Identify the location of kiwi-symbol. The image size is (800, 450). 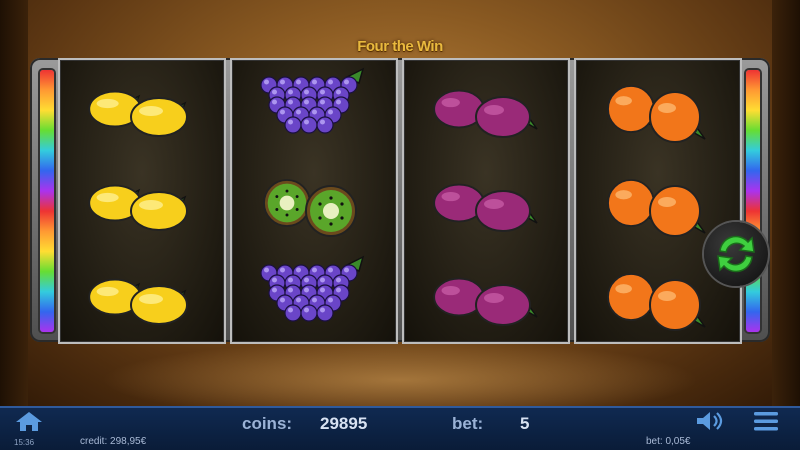
(314, 201).